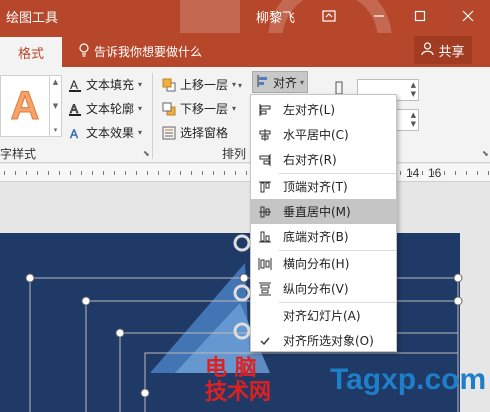 Image resolution: width=490 pixels, height=412 pixels. I want to click on text-effects-button: A 文本效果 ▾, so click(105, 132).